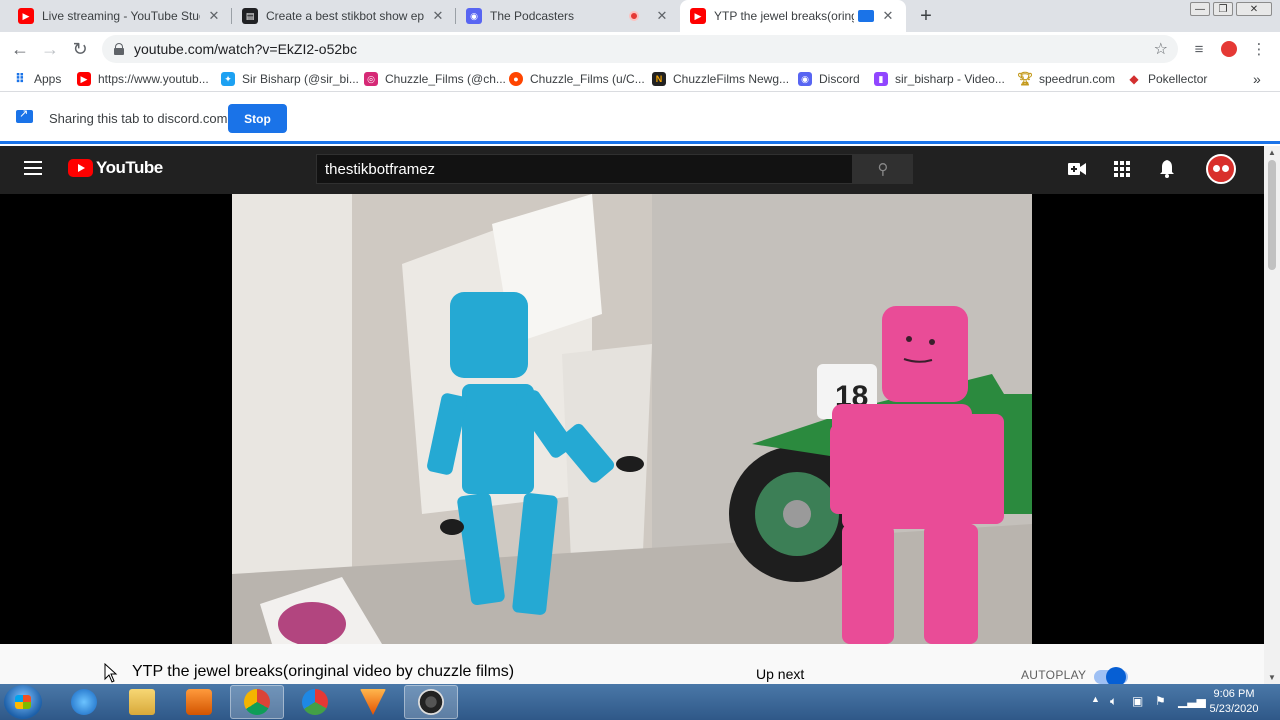  I want to click on menu-kebab-icon: ⋮, so click(1259, 49).